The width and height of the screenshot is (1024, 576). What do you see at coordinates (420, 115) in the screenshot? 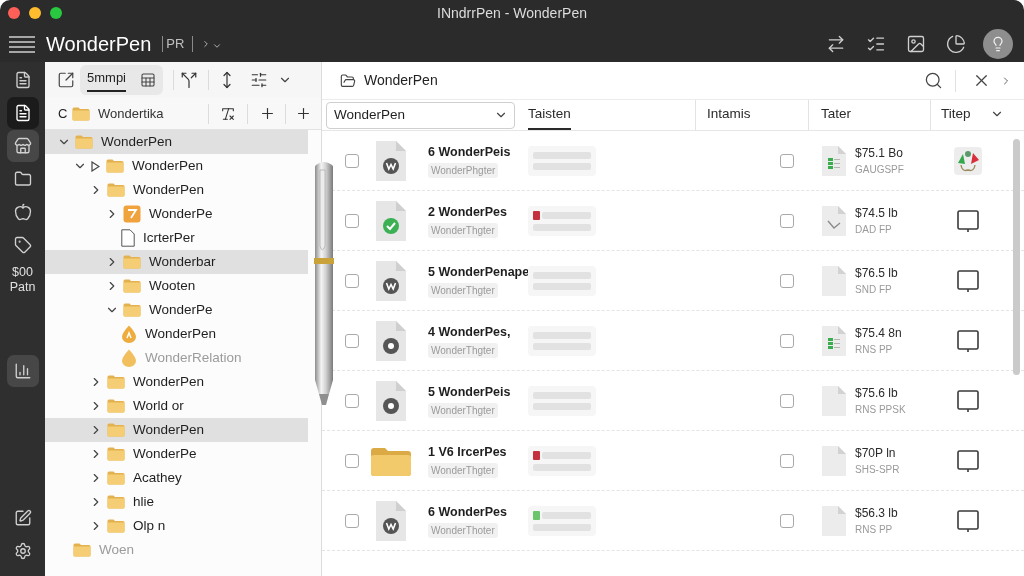
I see `folder-select: WonderPen` at bounding box center [420, 115].